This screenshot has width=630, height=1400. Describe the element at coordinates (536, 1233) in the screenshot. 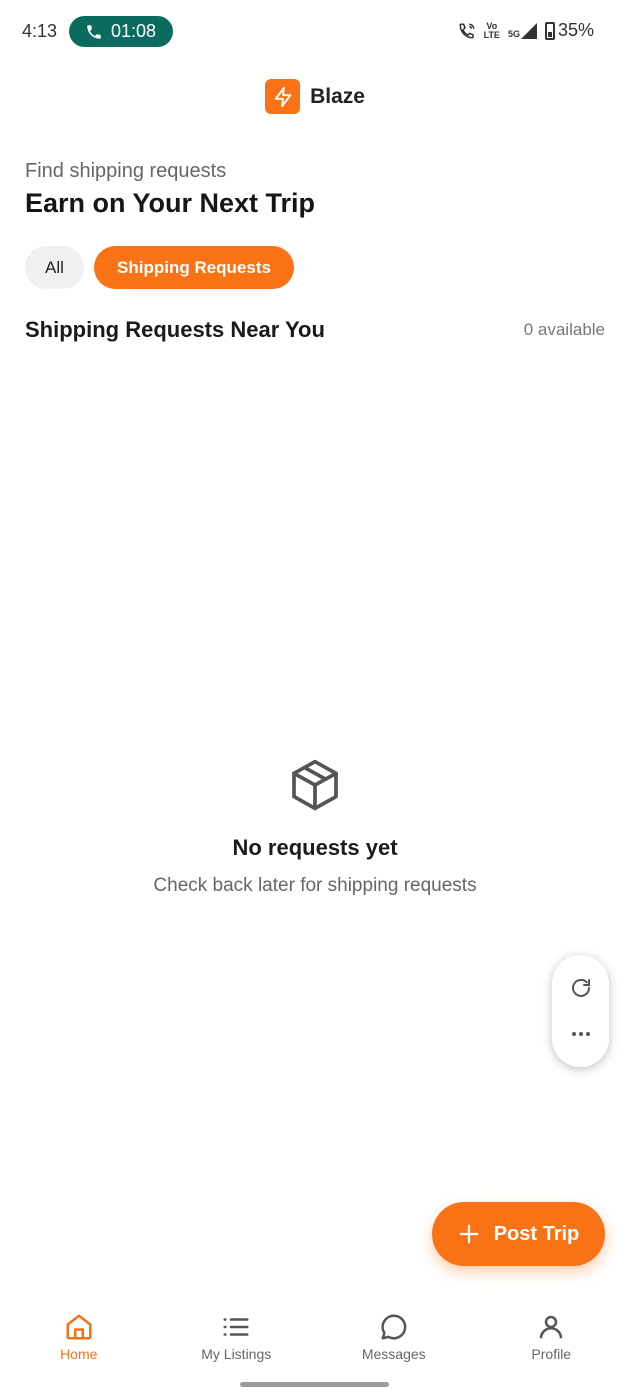

I see `post-trip-label: Post Trip` at that location.